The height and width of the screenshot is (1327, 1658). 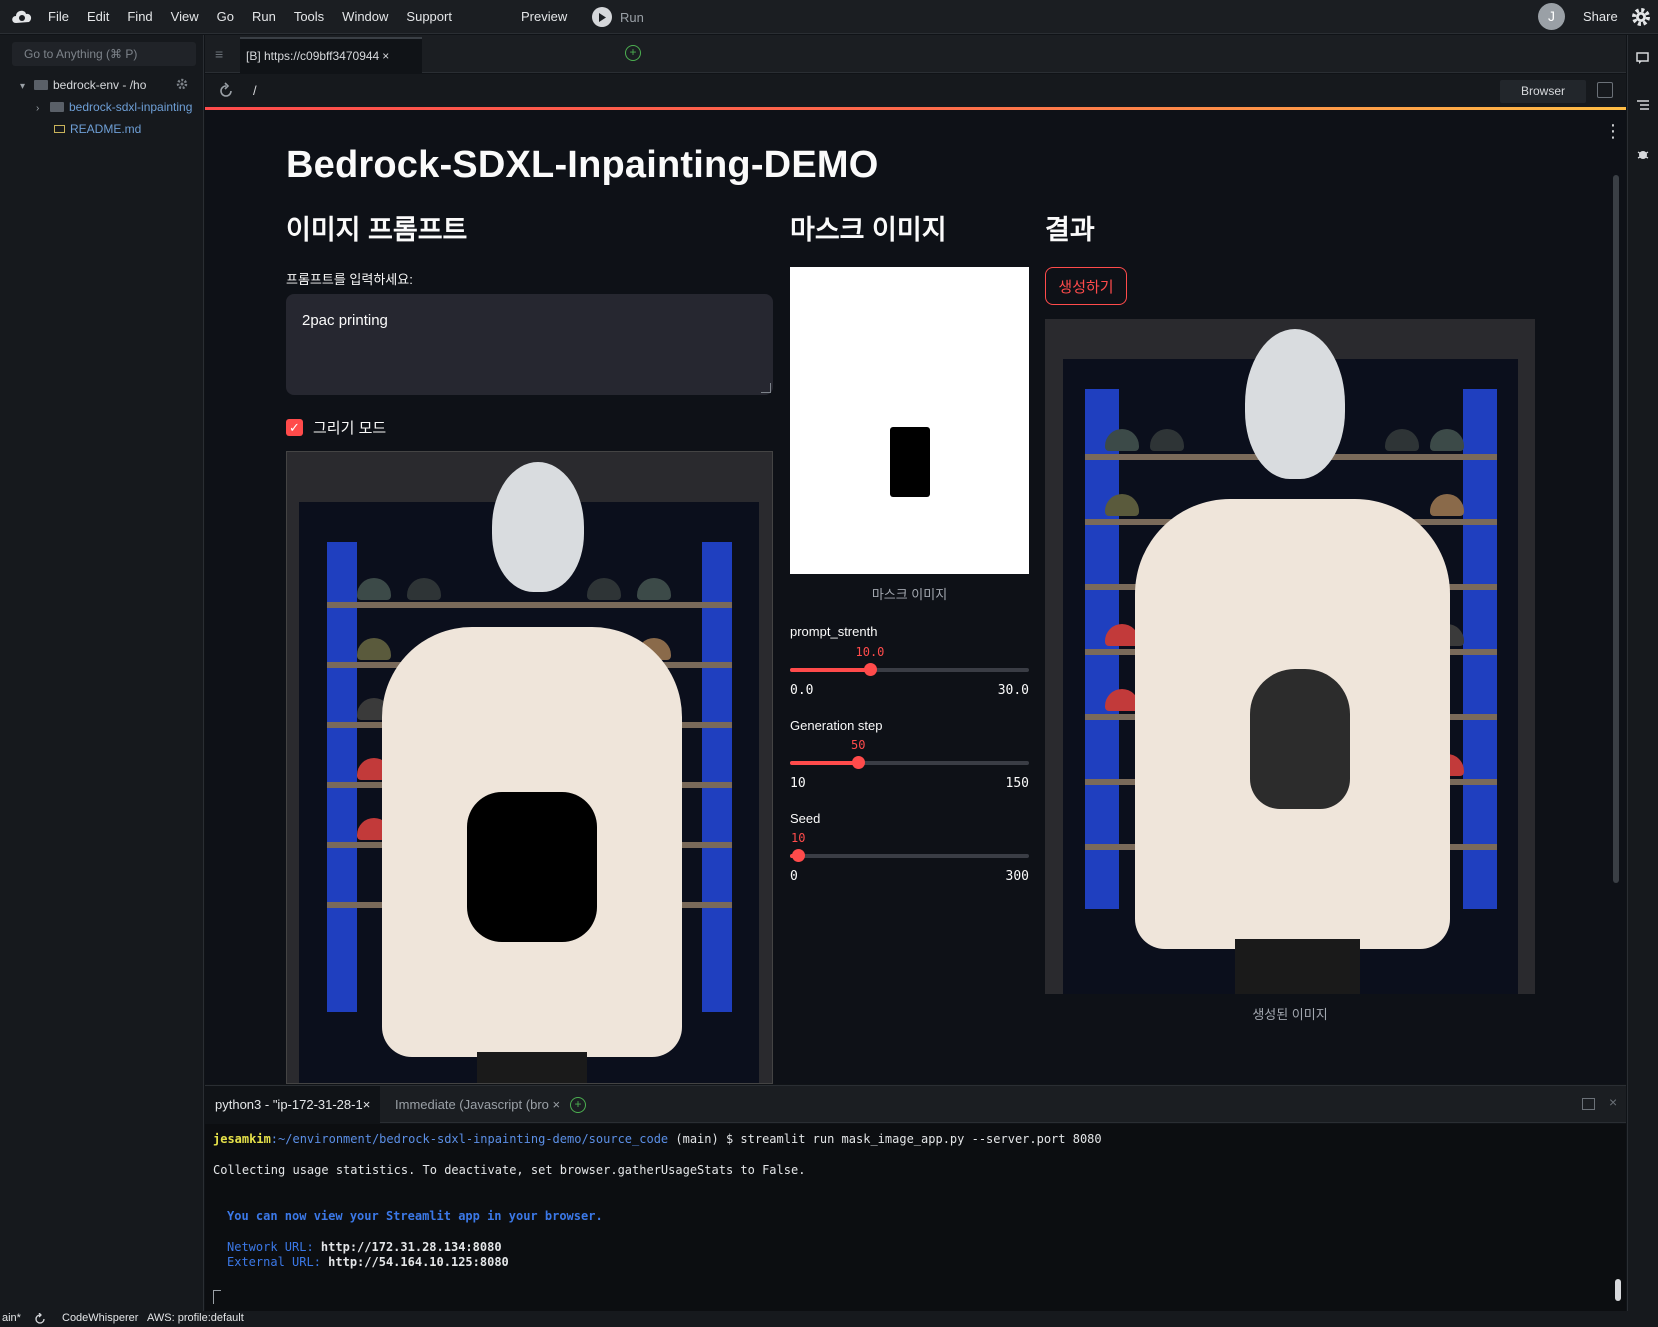 What do you see at coordinates (294, 427) in the screenshot?
I see `checkmark-icon: ✓` at bounding box center [294, 427].